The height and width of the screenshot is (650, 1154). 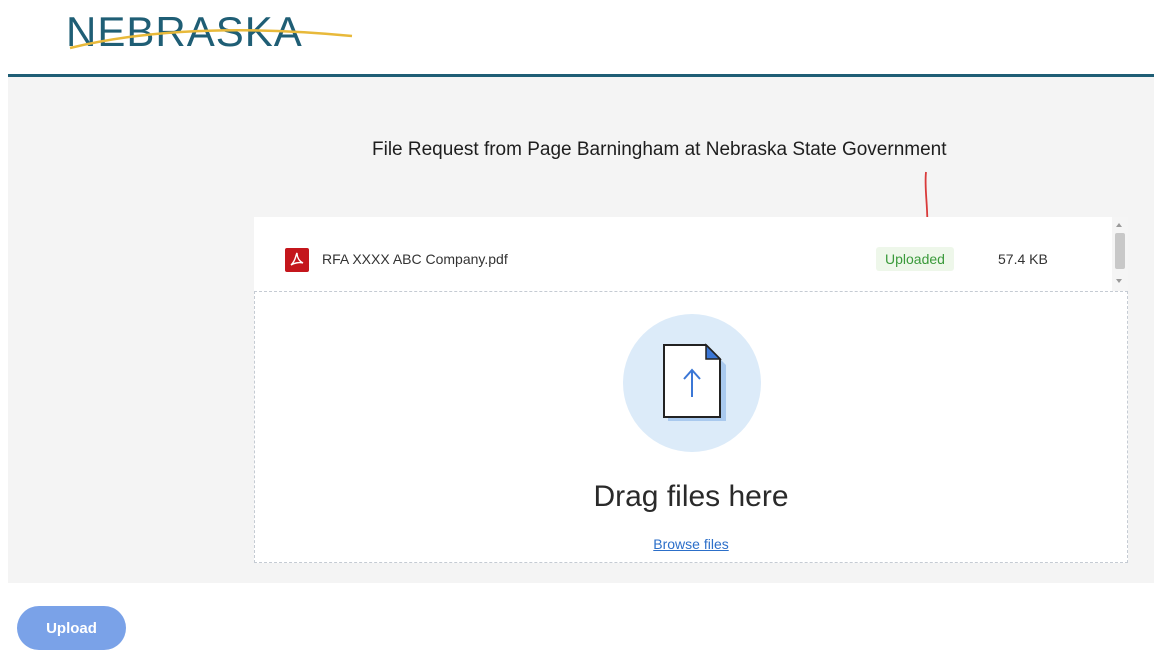 What do you see at coordinates (1119, 281) in the screenshot?
I see `scroll-down-icon` at bounding box center [1119, 281].